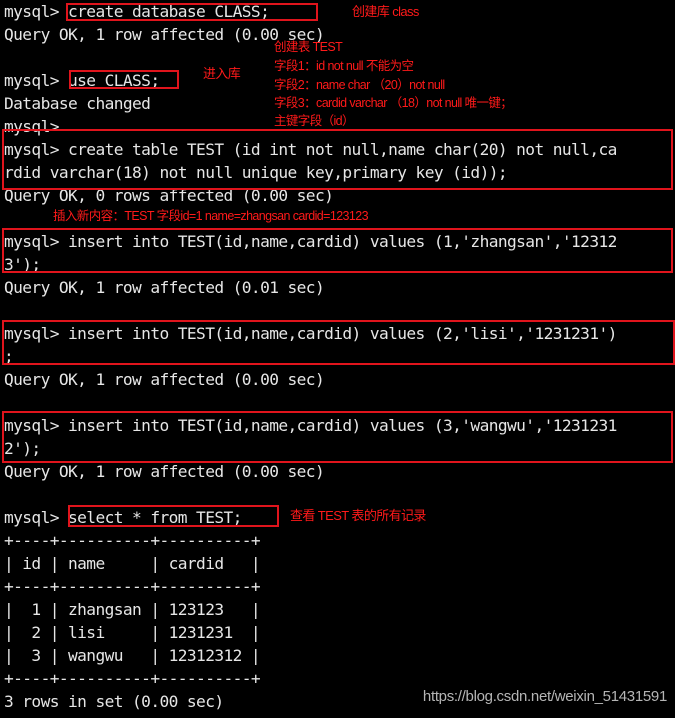  What do you see at coordinates (385, 11) in the screenshot?
I see `annotation-create-db: 创建库 class` at bounding box center [385, 11].